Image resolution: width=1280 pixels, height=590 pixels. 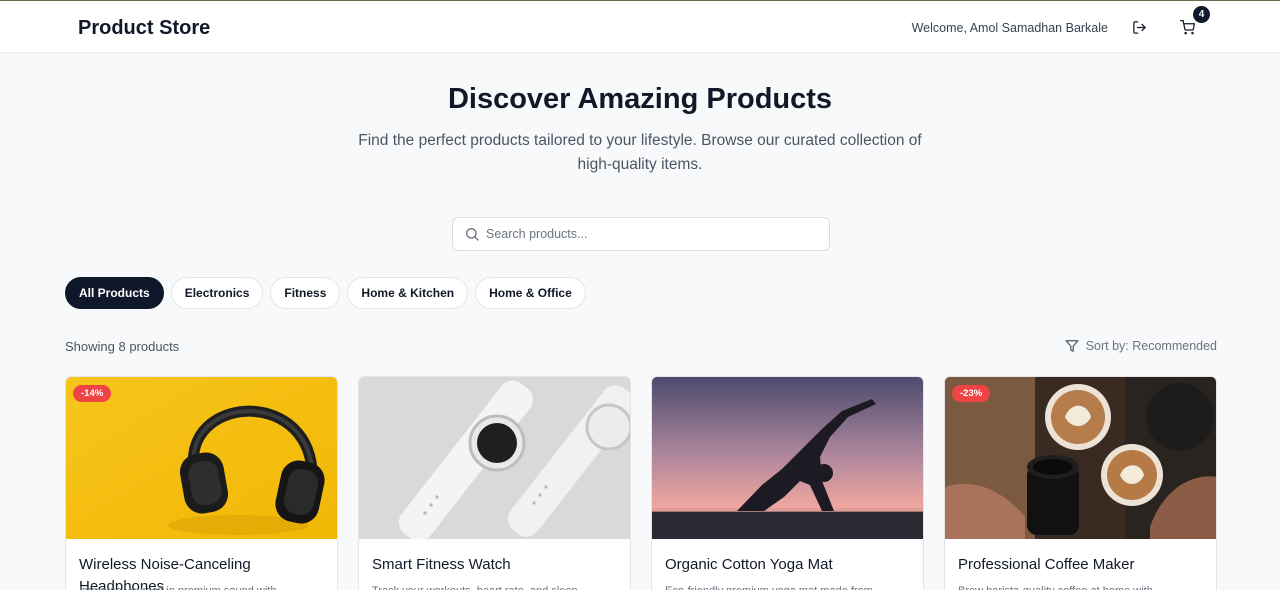 What do you see at coordinates (92, 393) in the screenshot?
I see `discount-badge: -14%` at bounding box center [92, 393].